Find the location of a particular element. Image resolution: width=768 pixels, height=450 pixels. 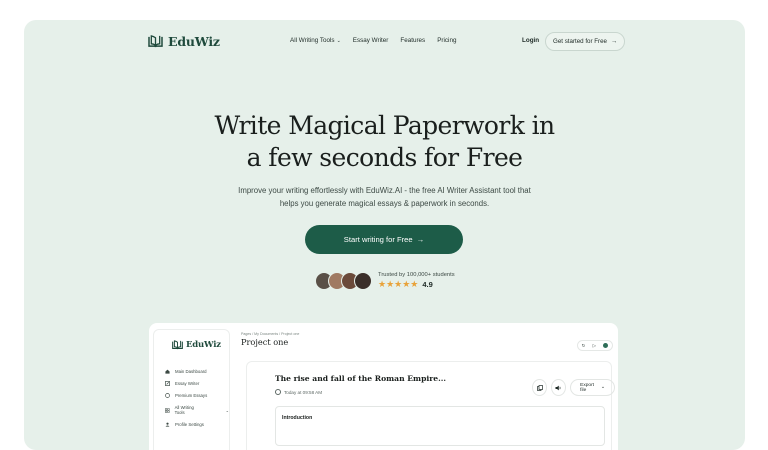

rating-row: ★★★★★ 4.9 is located at coordinates (416, 284).